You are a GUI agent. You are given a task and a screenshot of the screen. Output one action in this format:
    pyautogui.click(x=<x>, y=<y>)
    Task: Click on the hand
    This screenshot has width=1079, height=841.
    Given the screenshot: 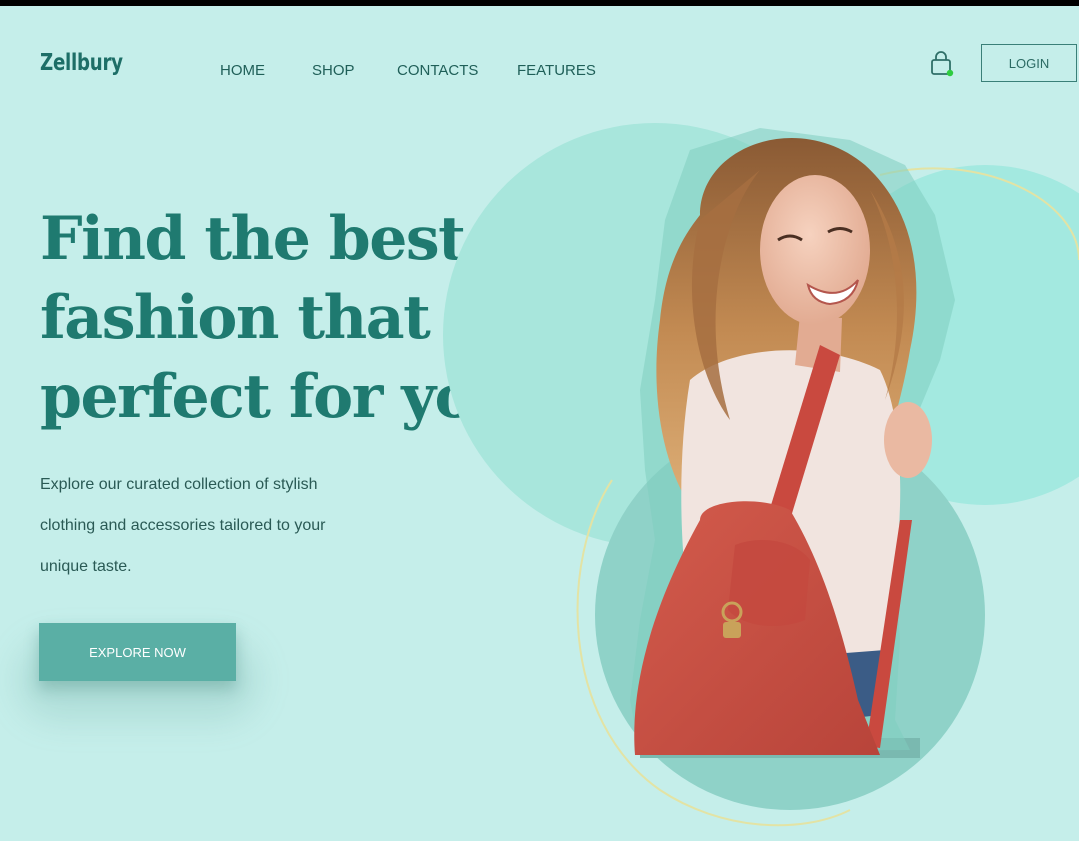 What is the action you would take?
    pyautogui.click(x=908, y=440)
    